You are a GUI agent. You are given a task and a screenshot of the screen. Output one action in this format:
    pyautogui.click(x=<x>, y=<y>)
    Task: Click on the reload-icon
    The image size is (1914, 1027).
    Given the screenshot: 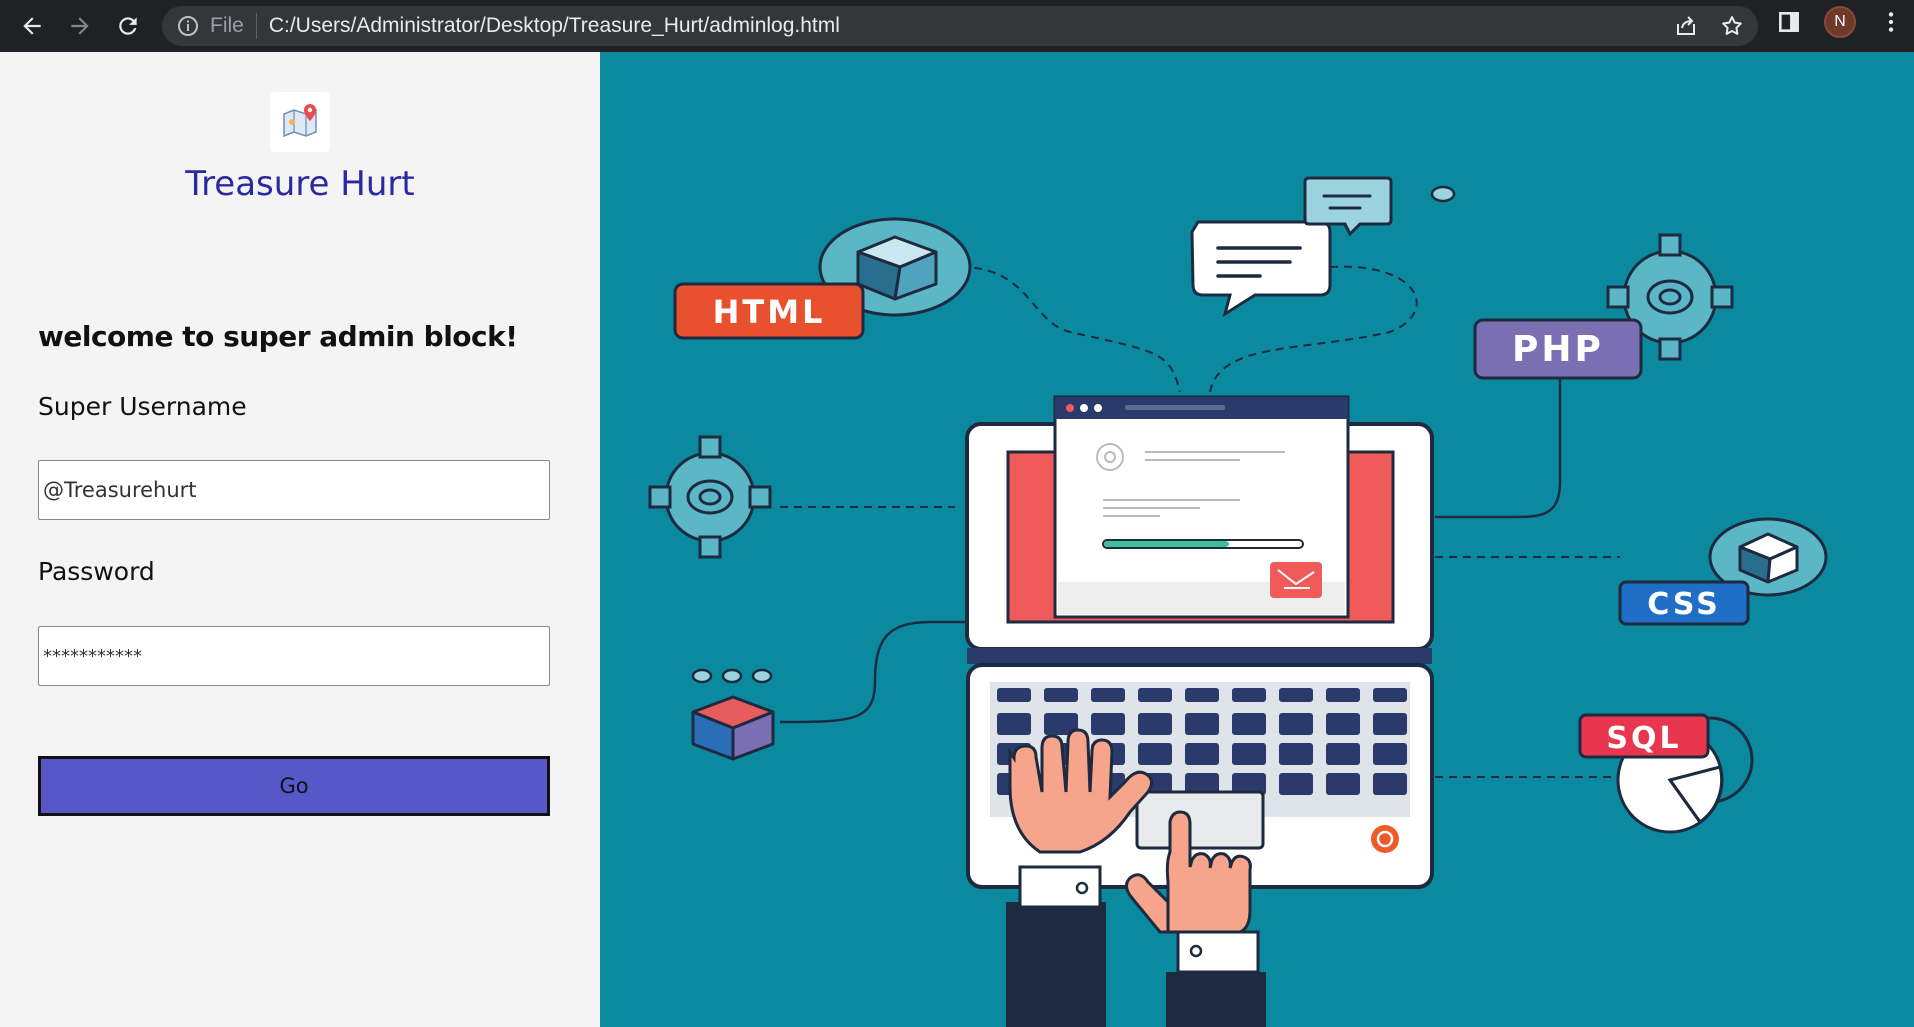 What is the action you would take?
    pyautogui.click(x=128, y=26)
    